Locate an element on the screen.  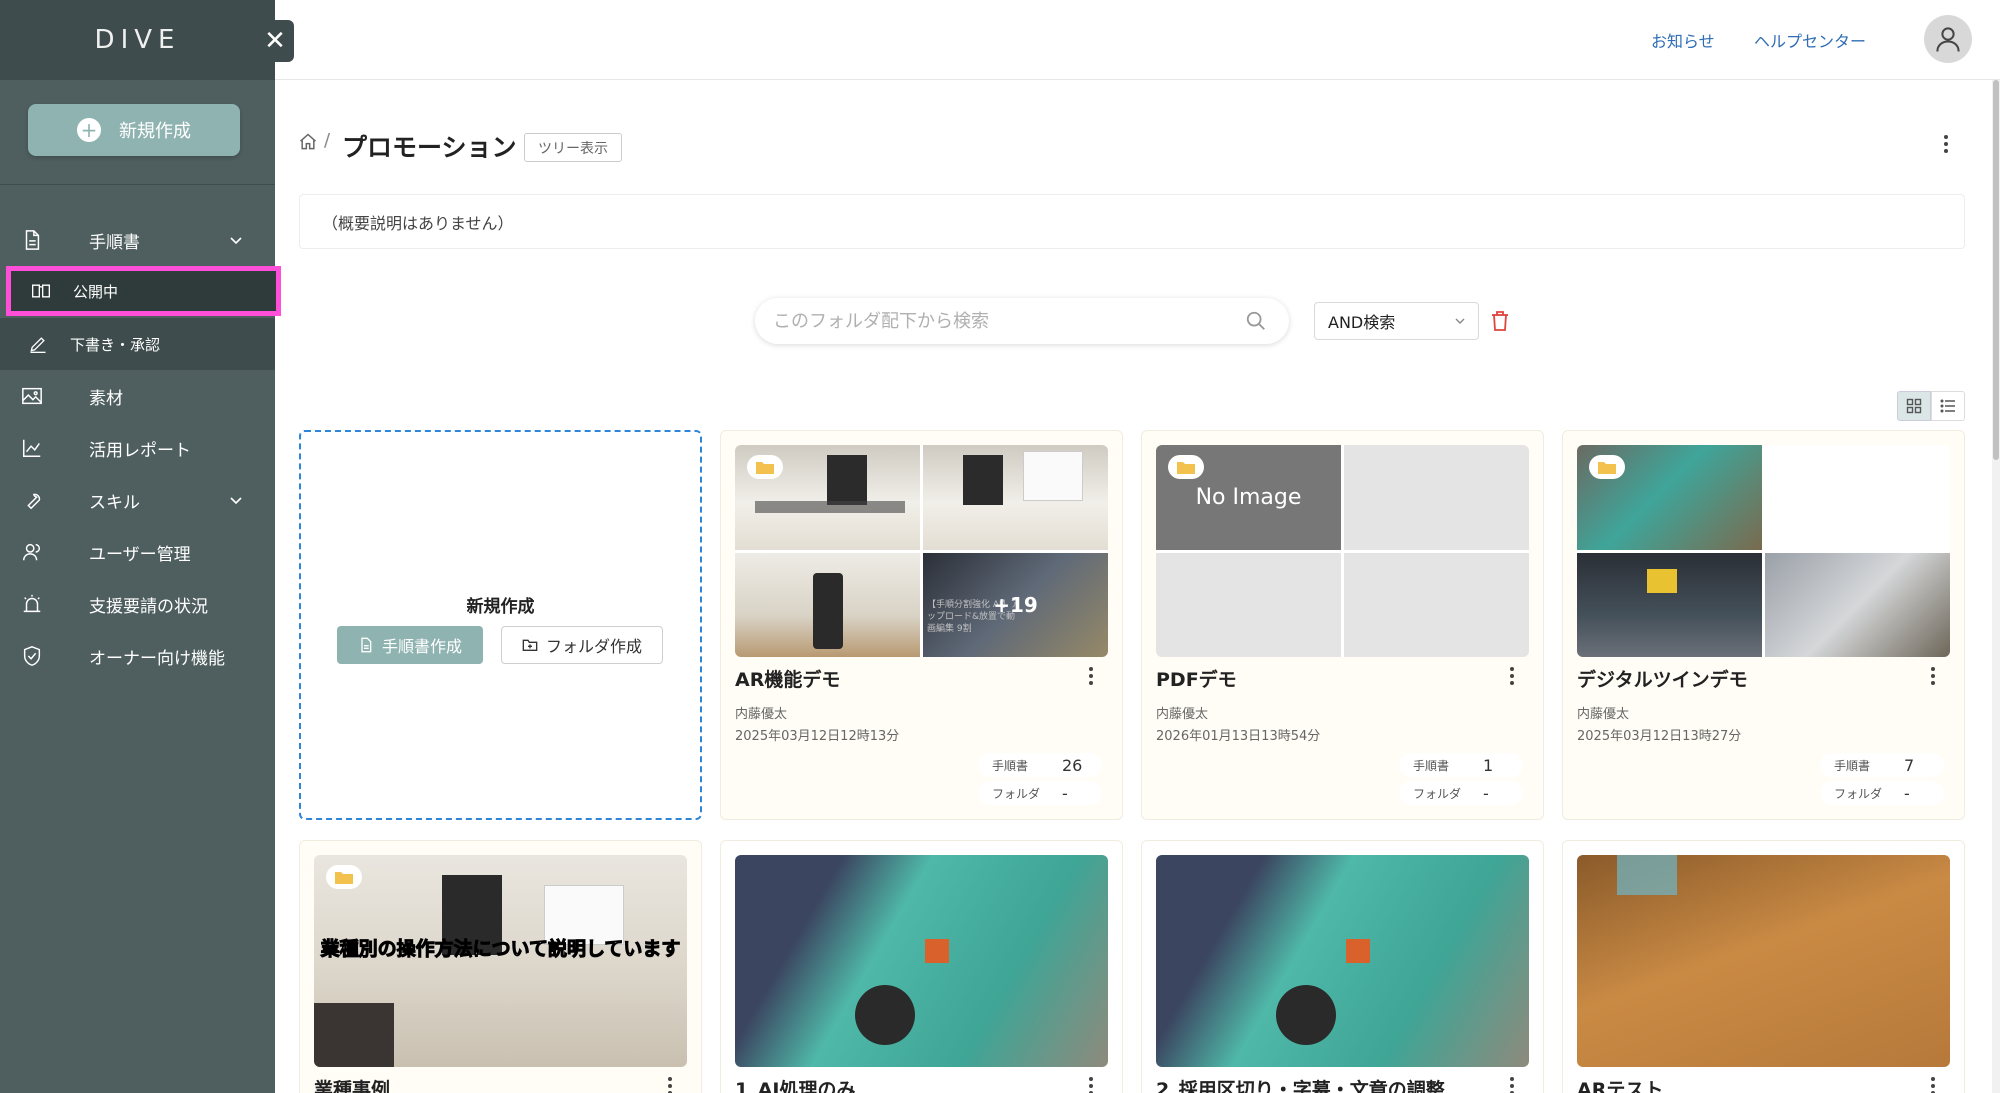
search-bar is located at coordinates (1022, 321).